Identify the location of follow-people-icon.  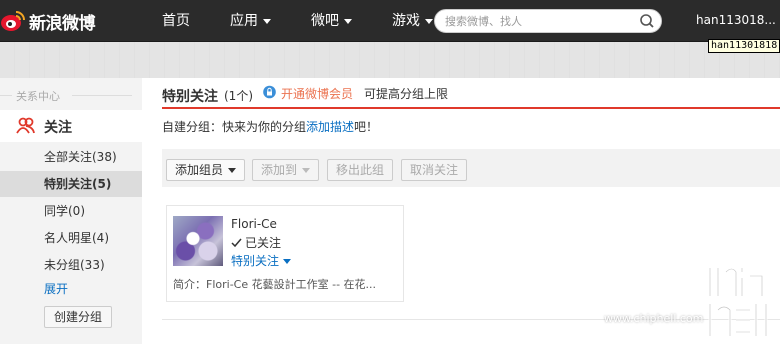
(25, 125).